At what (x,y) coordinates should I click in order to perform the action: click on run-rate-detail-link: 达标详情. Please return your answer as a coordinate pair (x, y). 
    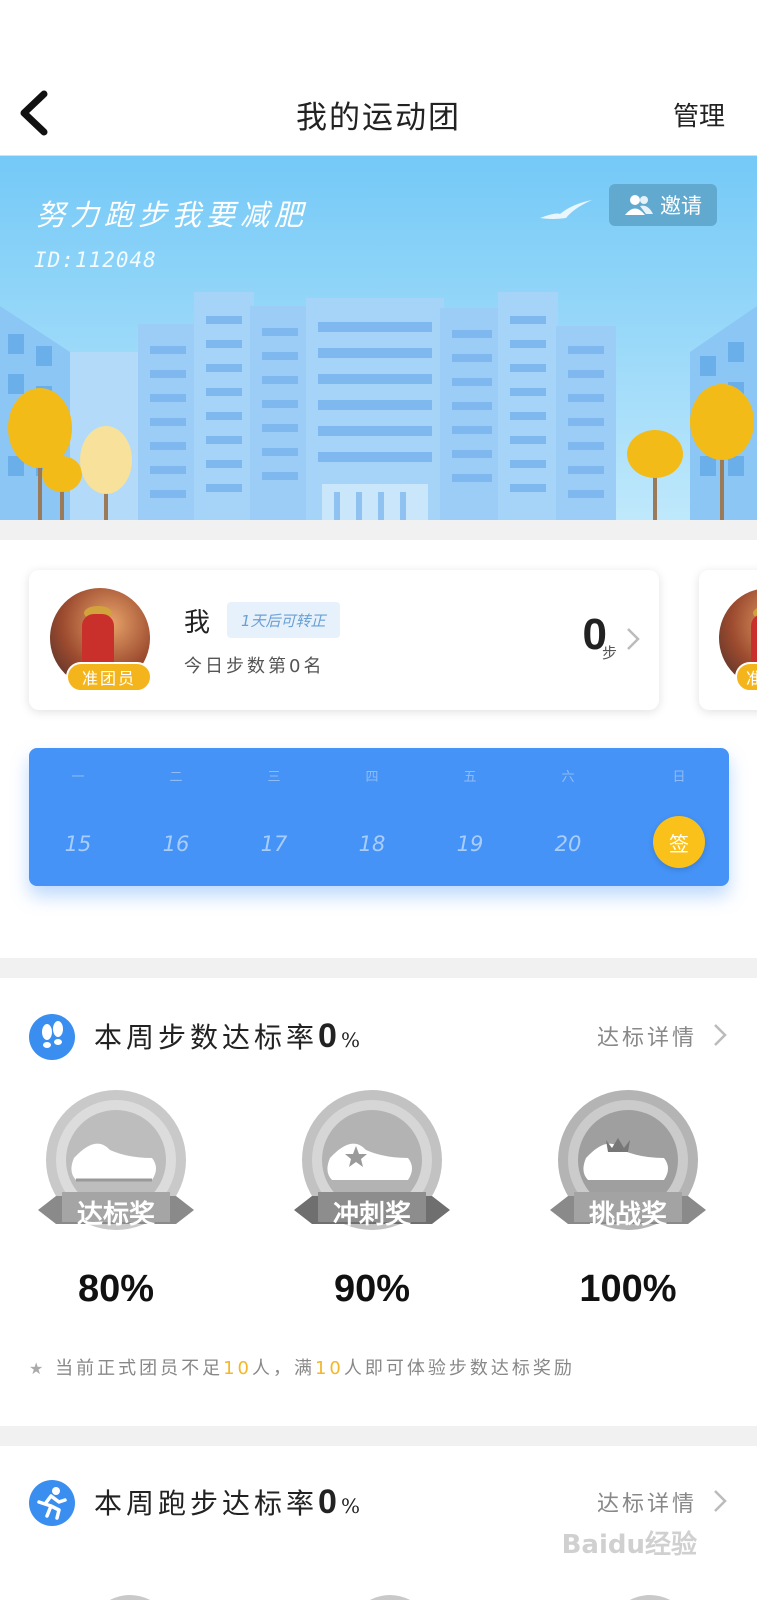
    Looking at the image, I should click on (647, 1502).